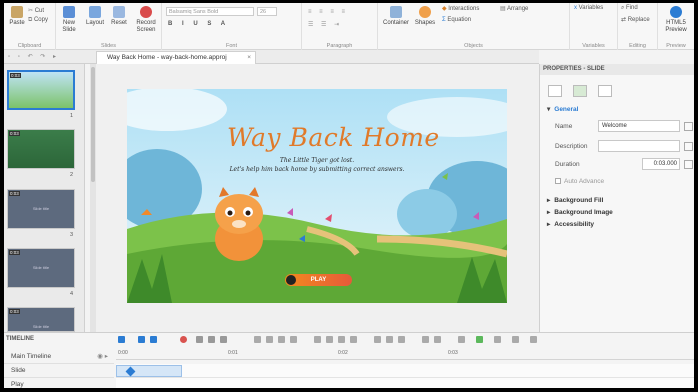 The width and height of the screenshot is (698, 392). I want to click on ruler-tick: 0:00, so click(123, 353).